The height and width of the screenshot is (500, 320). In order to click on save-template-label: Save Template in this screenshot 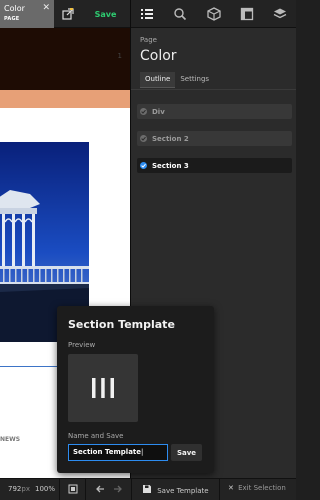, I will do `click(183, 491)`.